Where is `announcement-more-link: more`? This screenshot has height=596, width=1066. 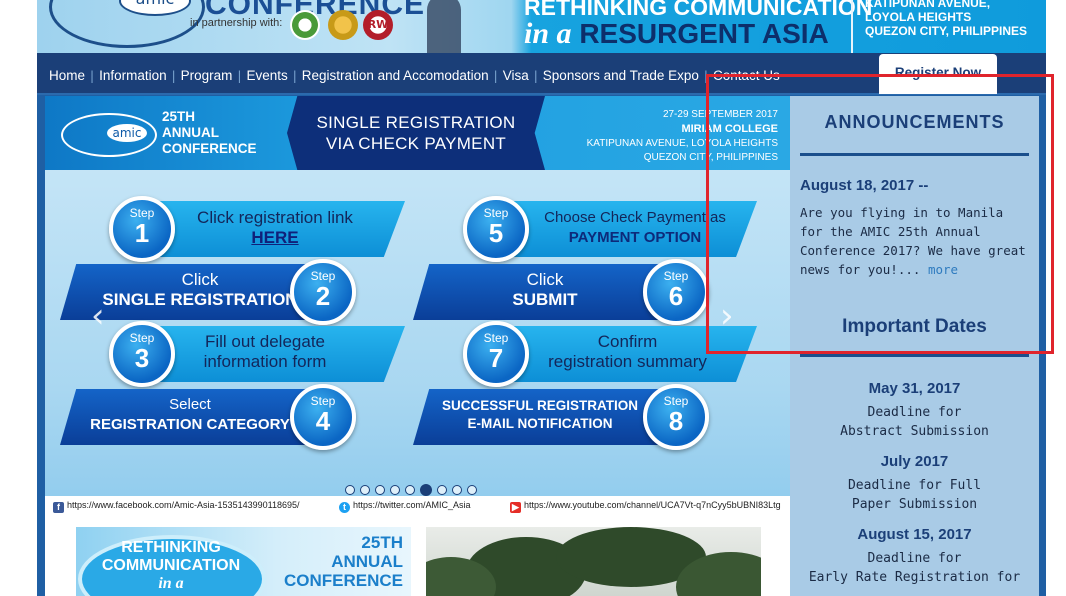
announcement-more-link: more is located at coordinates (943, 269).